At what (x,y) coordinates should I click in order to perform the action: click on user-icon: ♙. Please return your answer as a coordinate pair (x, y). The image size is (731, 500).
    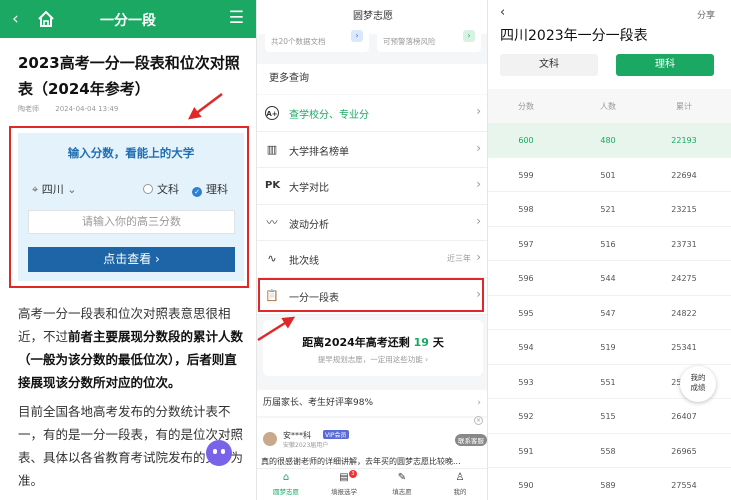
    Looking at the image, I should click on (460, 477).